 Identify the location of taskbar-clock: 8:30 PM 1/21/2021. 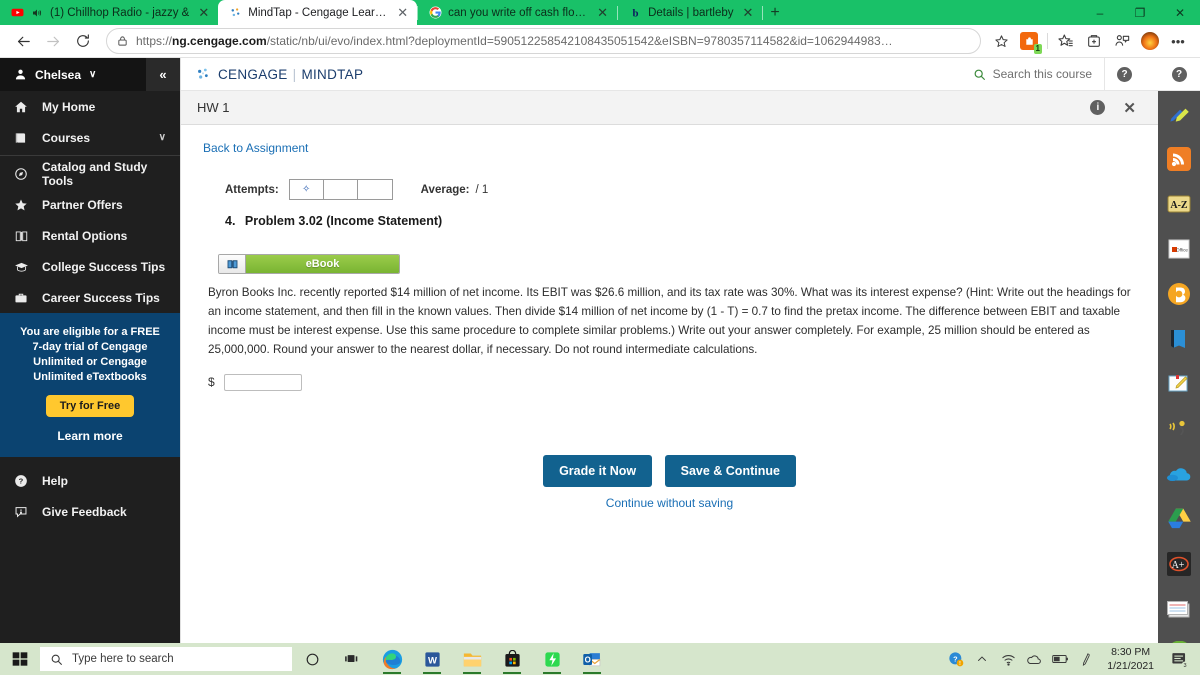
(1130, 659).